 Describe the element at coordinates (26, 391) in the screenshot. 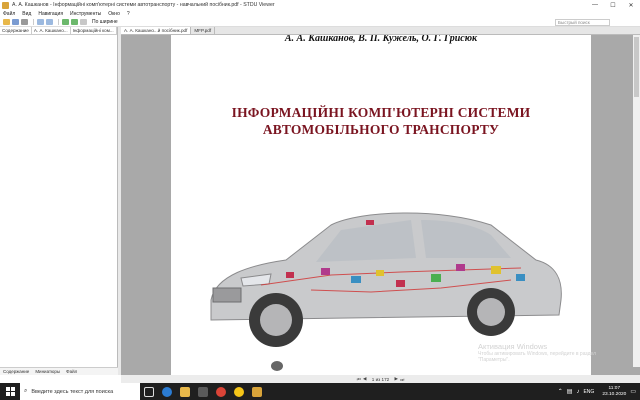

I see `search-icon: ⌕` at that location.